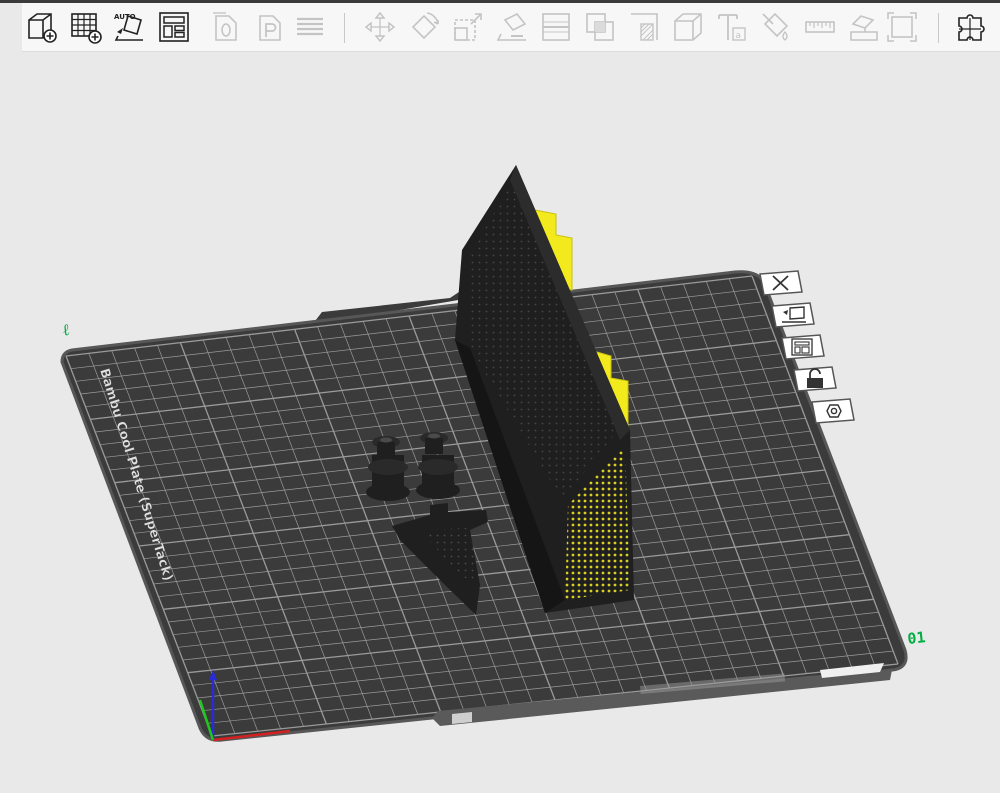 The width and height of the screenshot is (1000, 793). I want to click on split-objects-button, so click(226, 27).